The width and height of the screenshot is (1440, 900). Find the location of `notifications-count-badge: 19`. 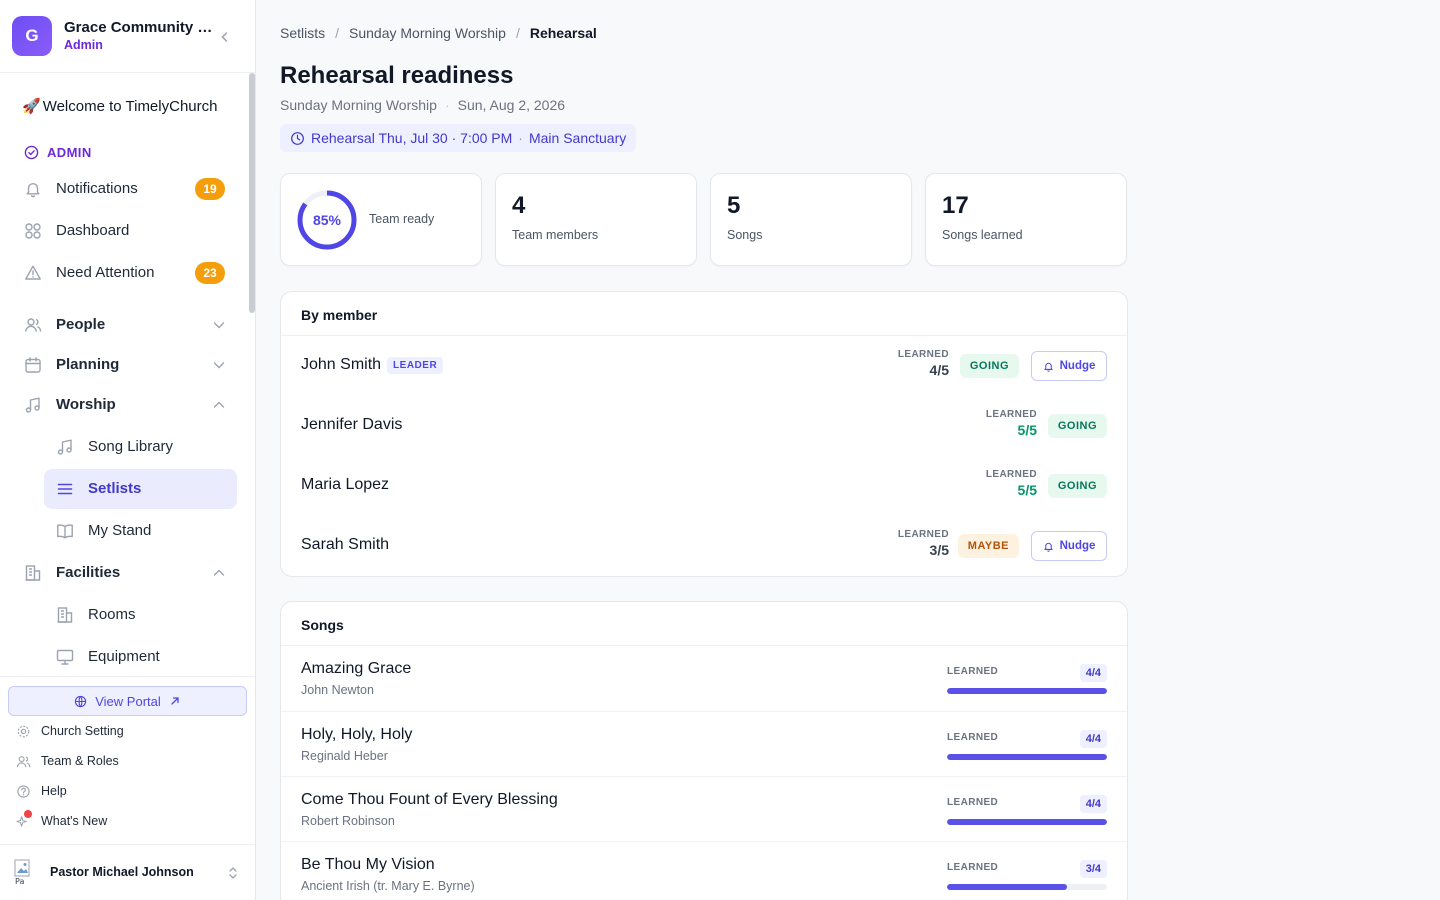

notifications-count-badge: 19 is located at coordinates (210, 189).